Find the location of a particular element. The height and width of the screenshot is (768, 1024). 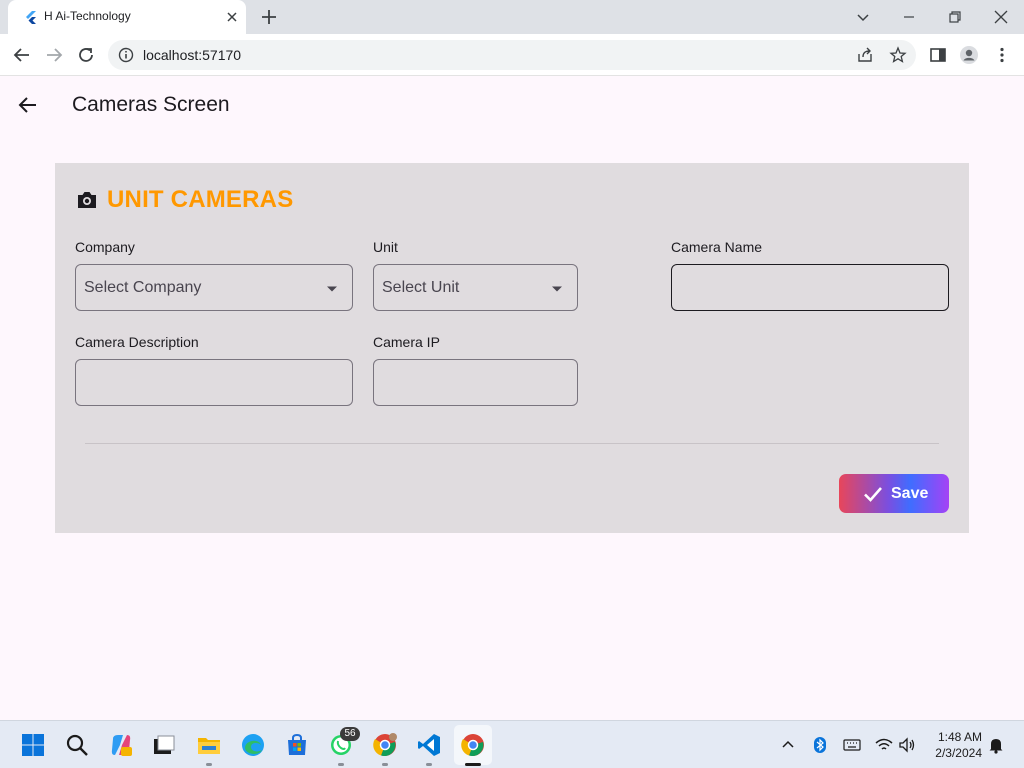

menu-kebab-icon is located at coordinates (1002, 55).